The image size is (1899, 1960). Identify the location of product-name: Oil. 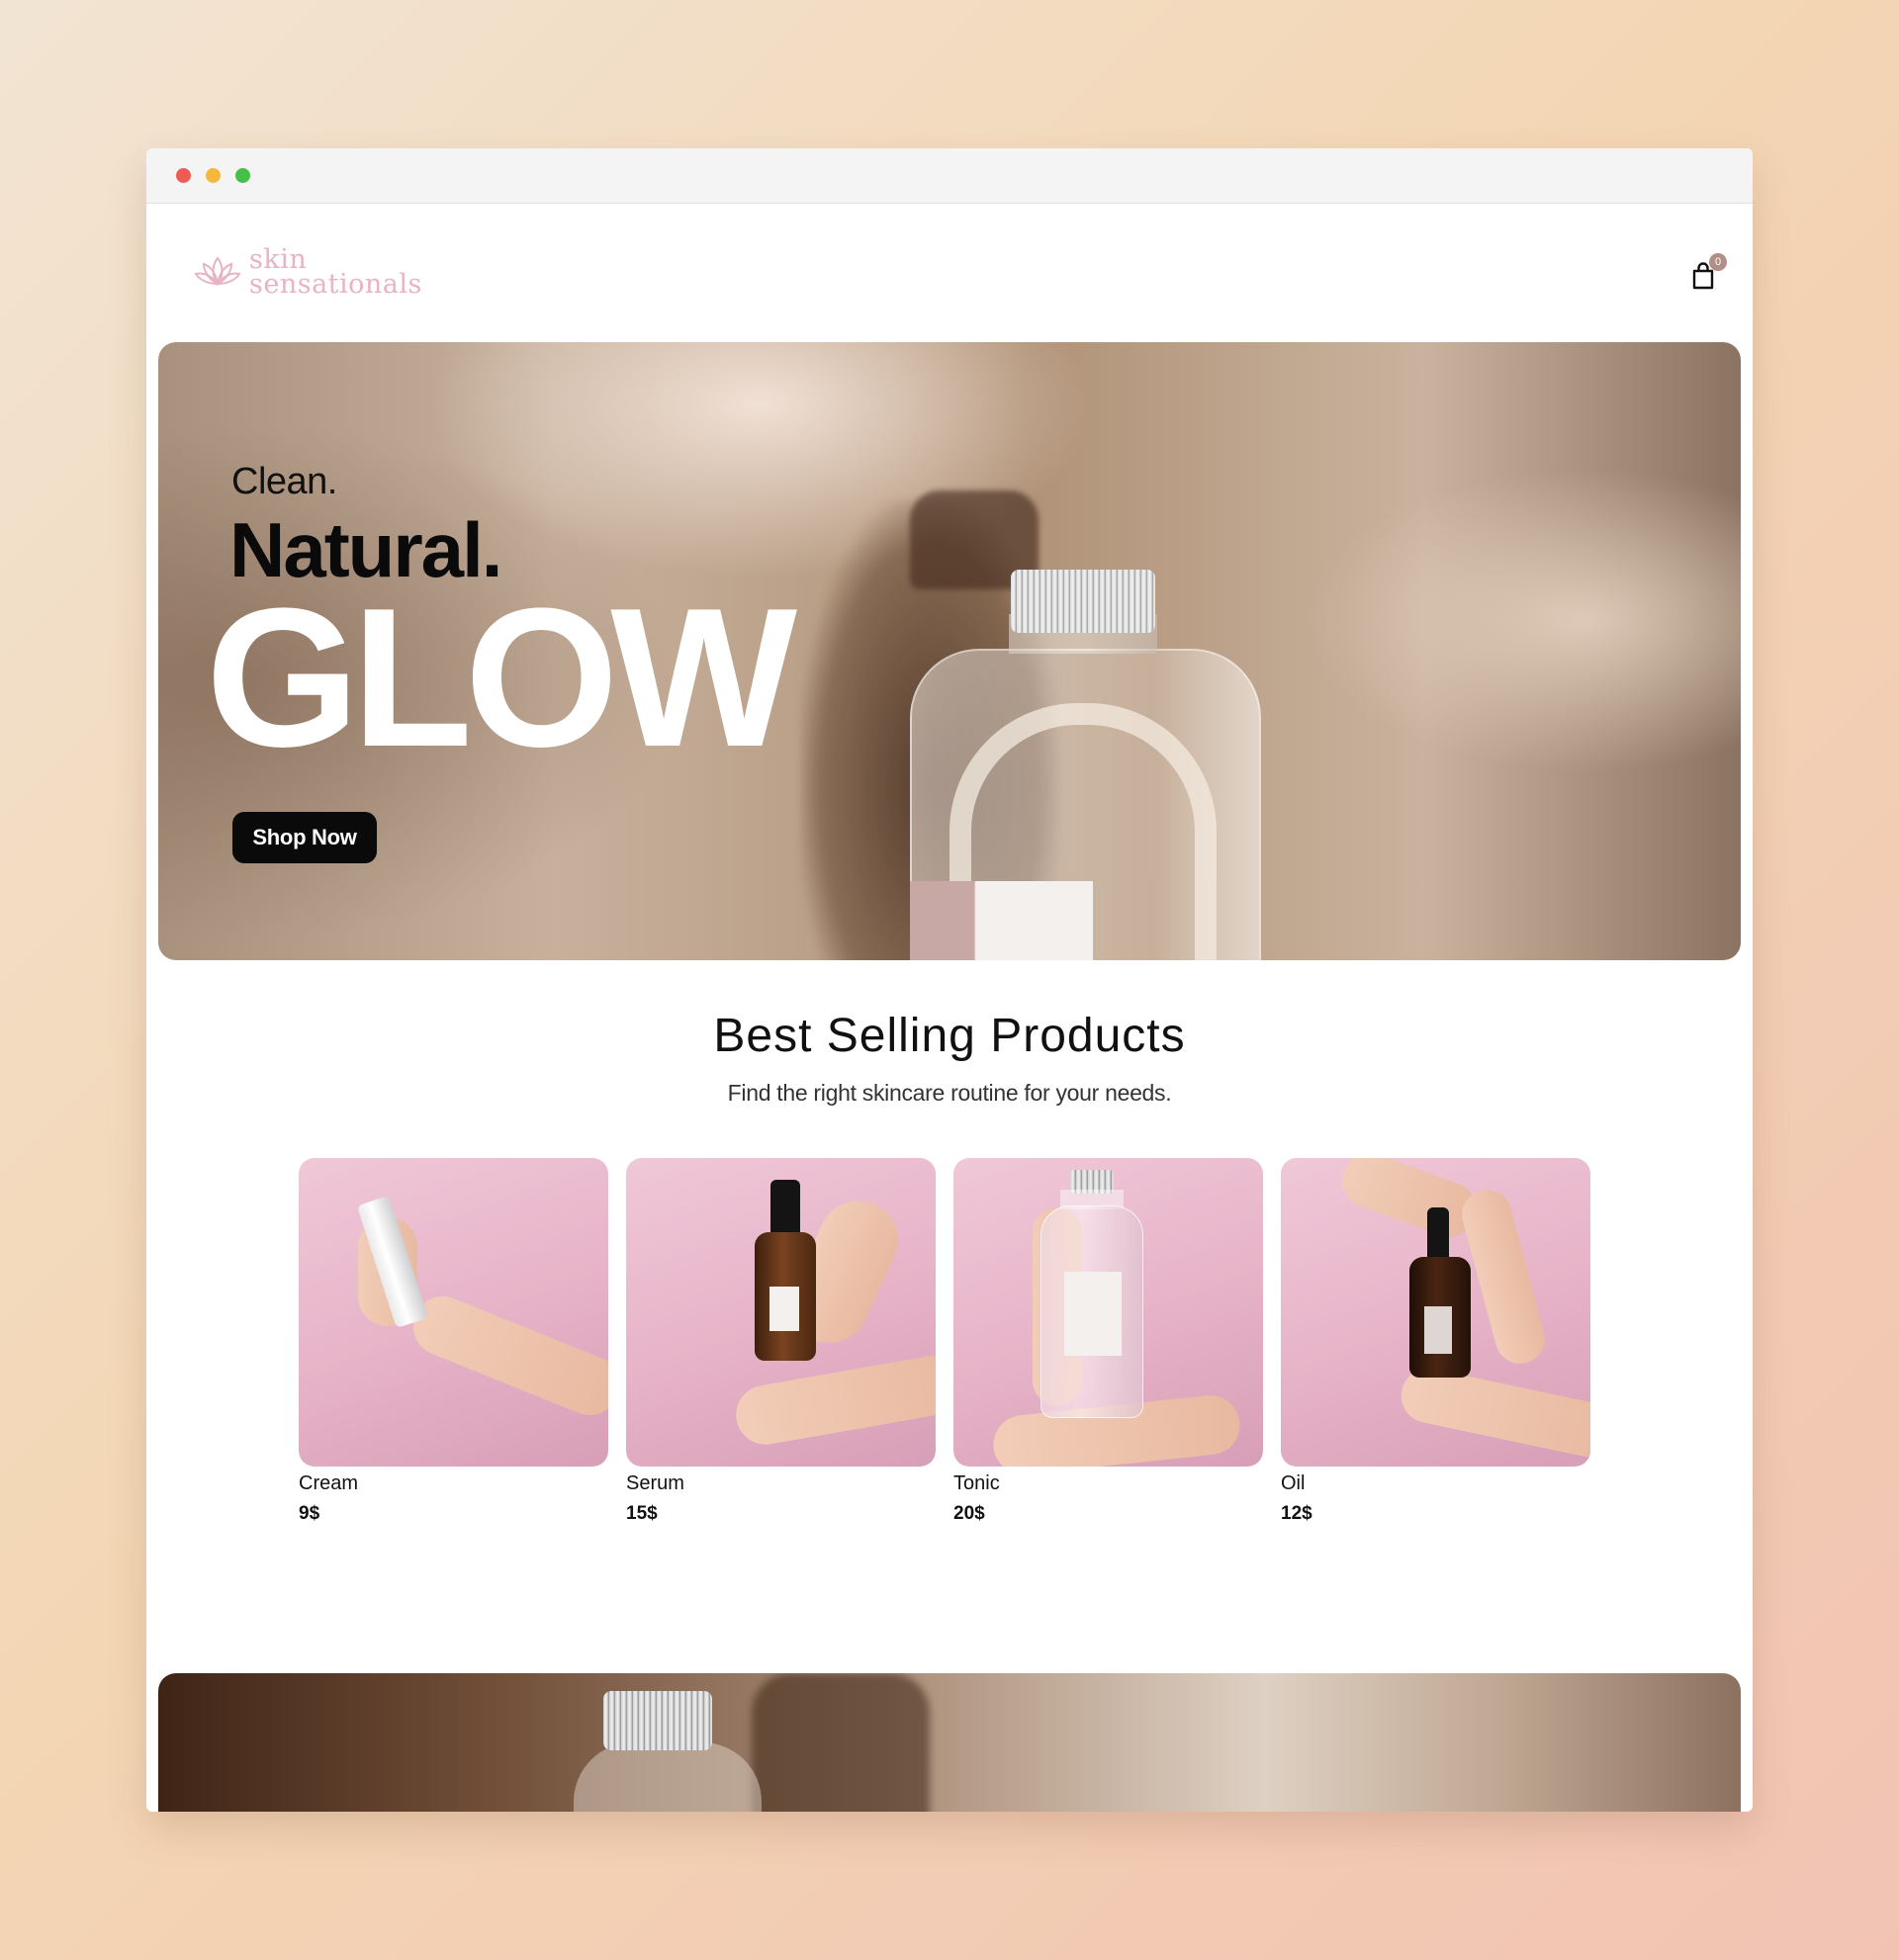
(1435, 1483).